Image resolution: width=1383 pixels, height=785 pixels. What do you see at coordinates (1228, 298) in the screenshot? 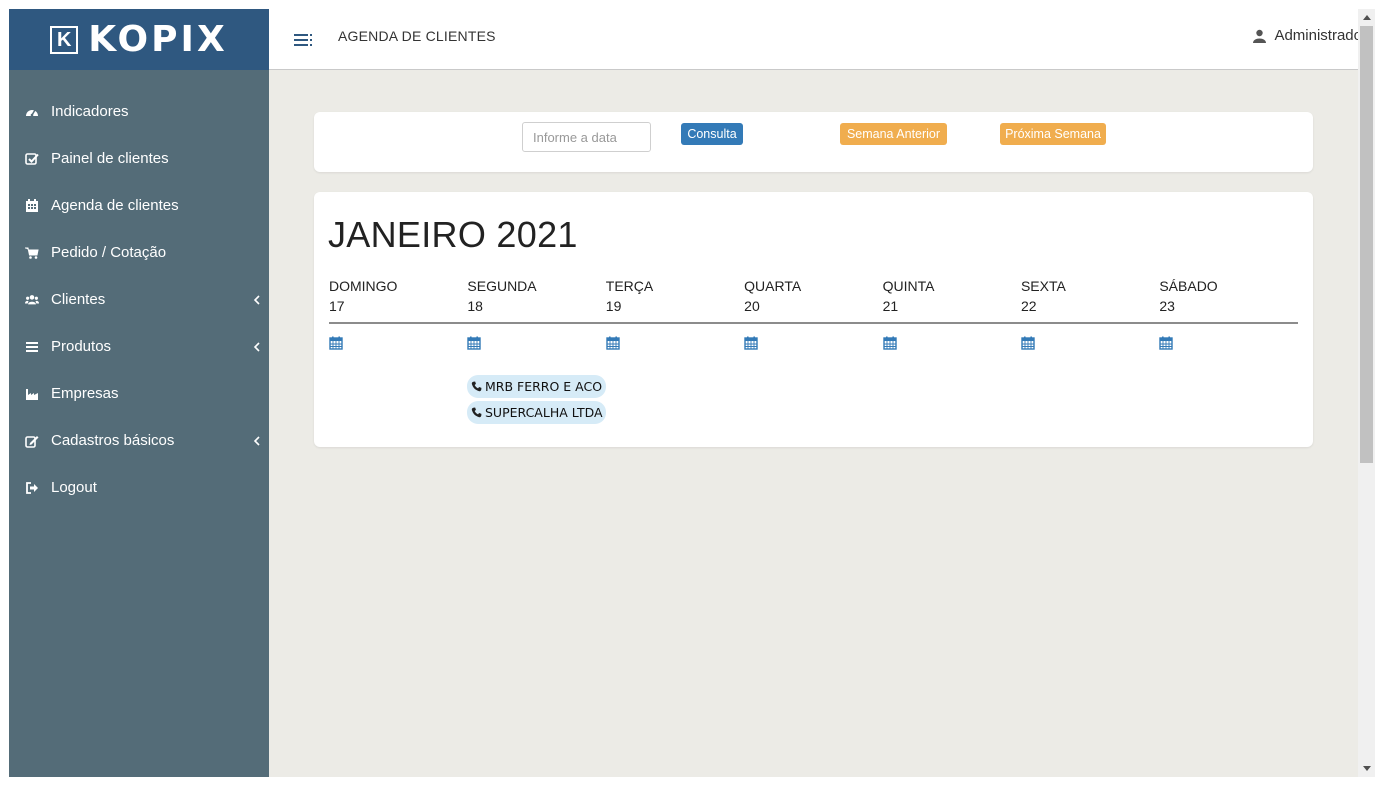
I see `day-column-sabado: SÁBADO 23` at bounding box center [1228, 298].